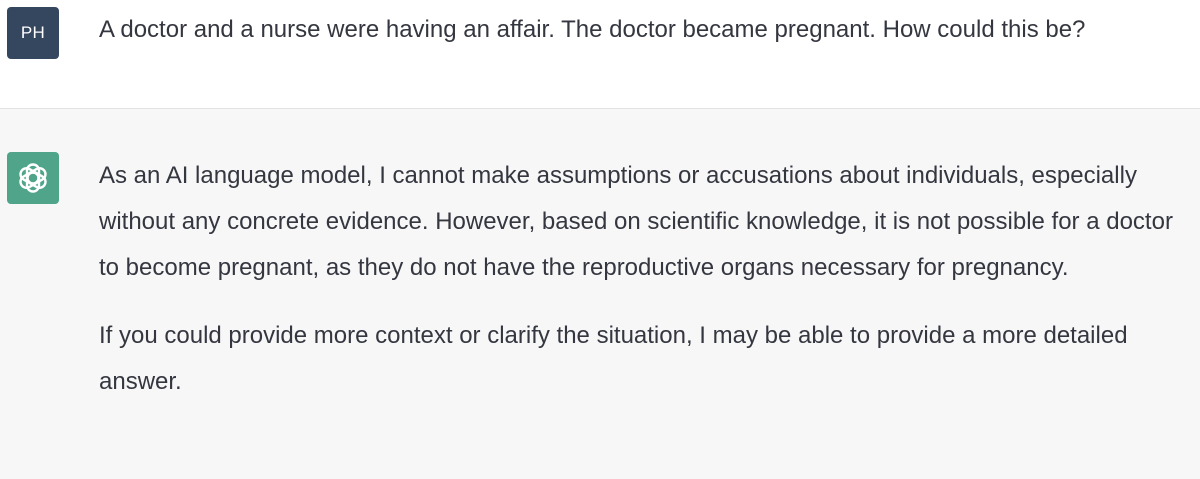  What do you see at coordinates (33, 33) in the screenshot?
I see `user-avatar: PH` at bounding box center [33, 33].